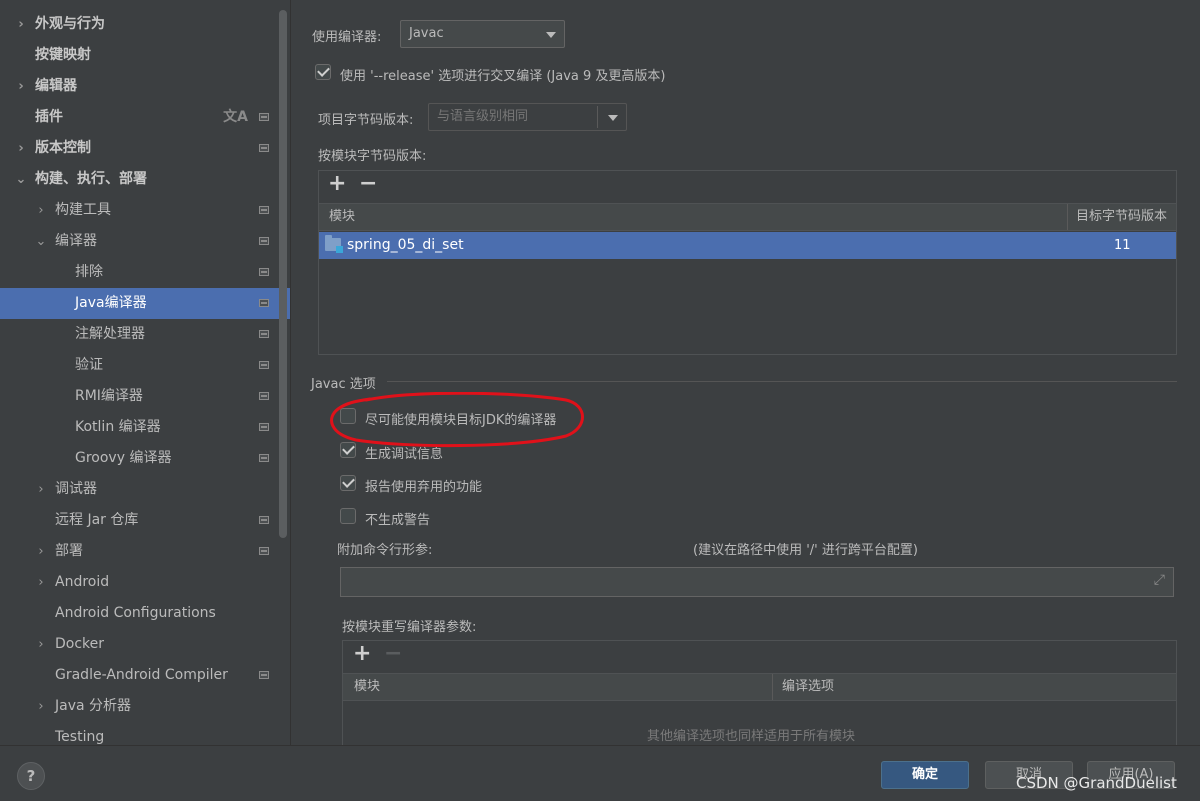 Image resolution: width=1200 pixels, height=801 pixels. What do you see at coordinates (362, 654) in the screenshot?
I see `add-override-button: +` at bounding box center [362, 654].